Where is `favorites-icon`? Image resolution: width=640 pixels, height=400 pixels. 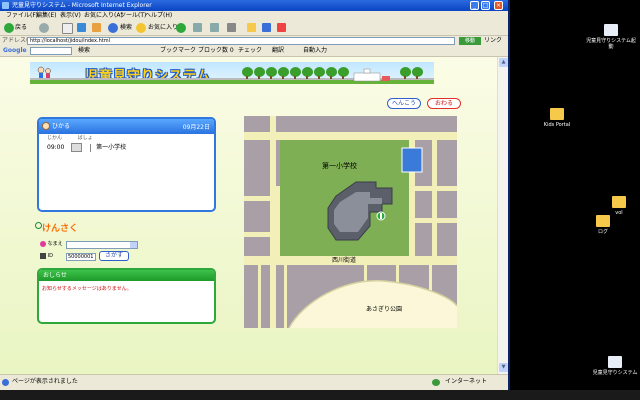
favorites-icon is located at coordinates (141, 28).